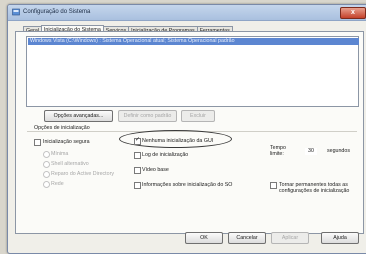 This screenshot has height=254, width=366. What do you see at coordinates (57, 12) in the screenshot?
I see `window-title: Configuração do Sistema` at bounding box center [57, 12].